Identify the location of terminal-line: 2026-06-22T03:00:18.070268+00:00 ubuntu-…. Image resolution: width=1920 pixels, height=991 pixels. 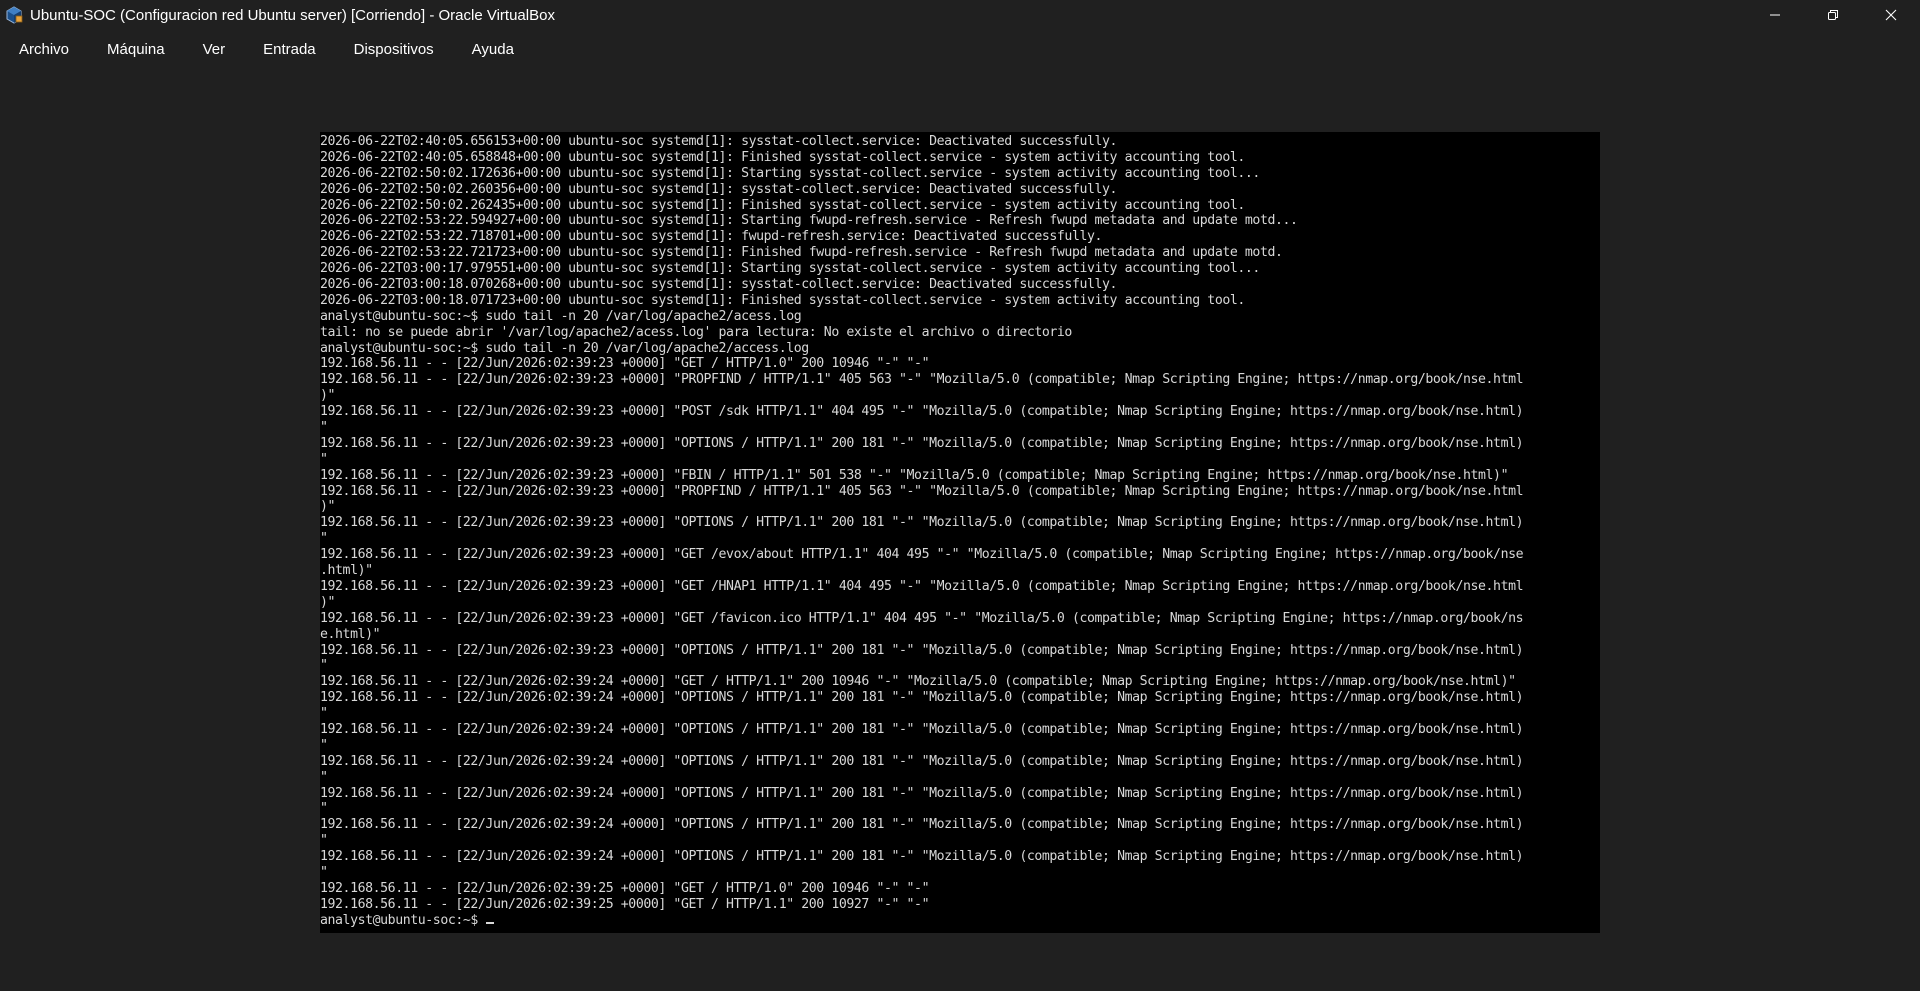
(719, 285).